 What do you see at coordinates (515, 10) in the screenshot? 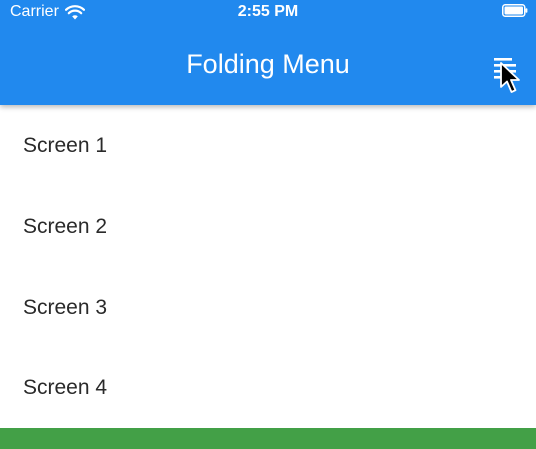
I see `battery-icon` at bounding box center [515, 10].